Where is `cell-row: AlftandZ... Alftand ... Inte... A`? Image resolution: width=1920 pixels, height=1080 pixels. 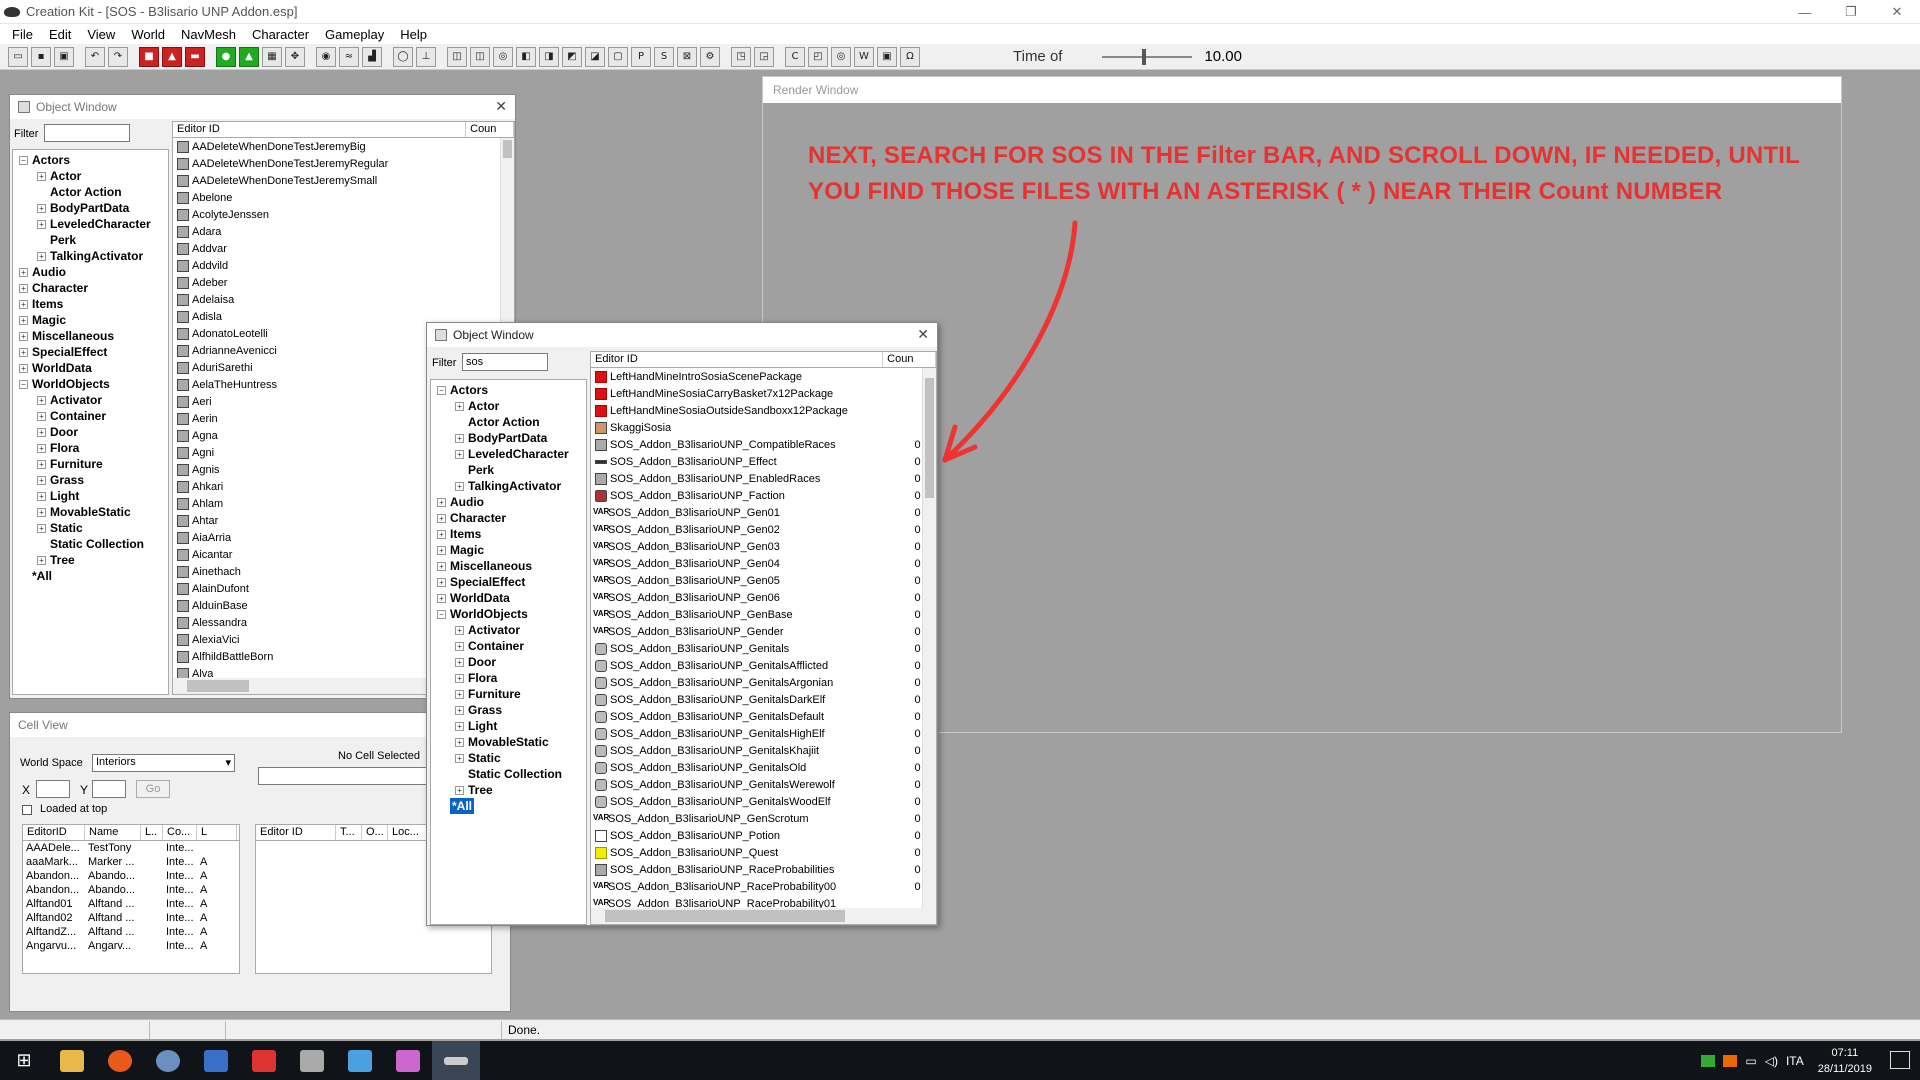 cell-row: AlftandZ... Alftand ... Inte... A is located at coordinates (131, 932).